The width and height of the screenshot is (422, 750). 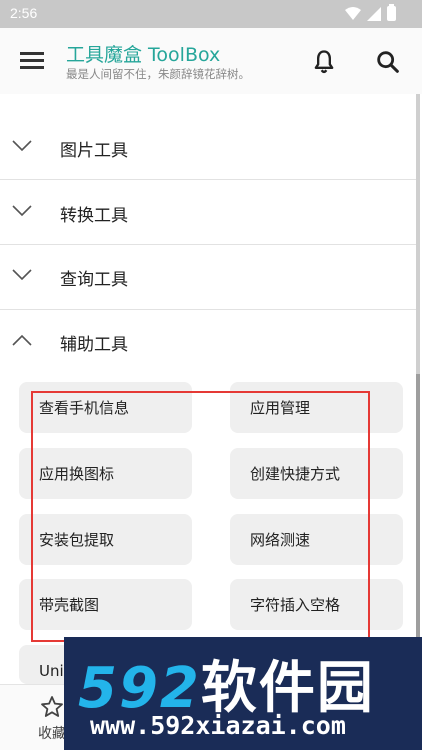 What do you see at coordinates (208, 148) in the screenshot?
I see `category-image-tools: 图片工具` at bounding box center [208, 148].